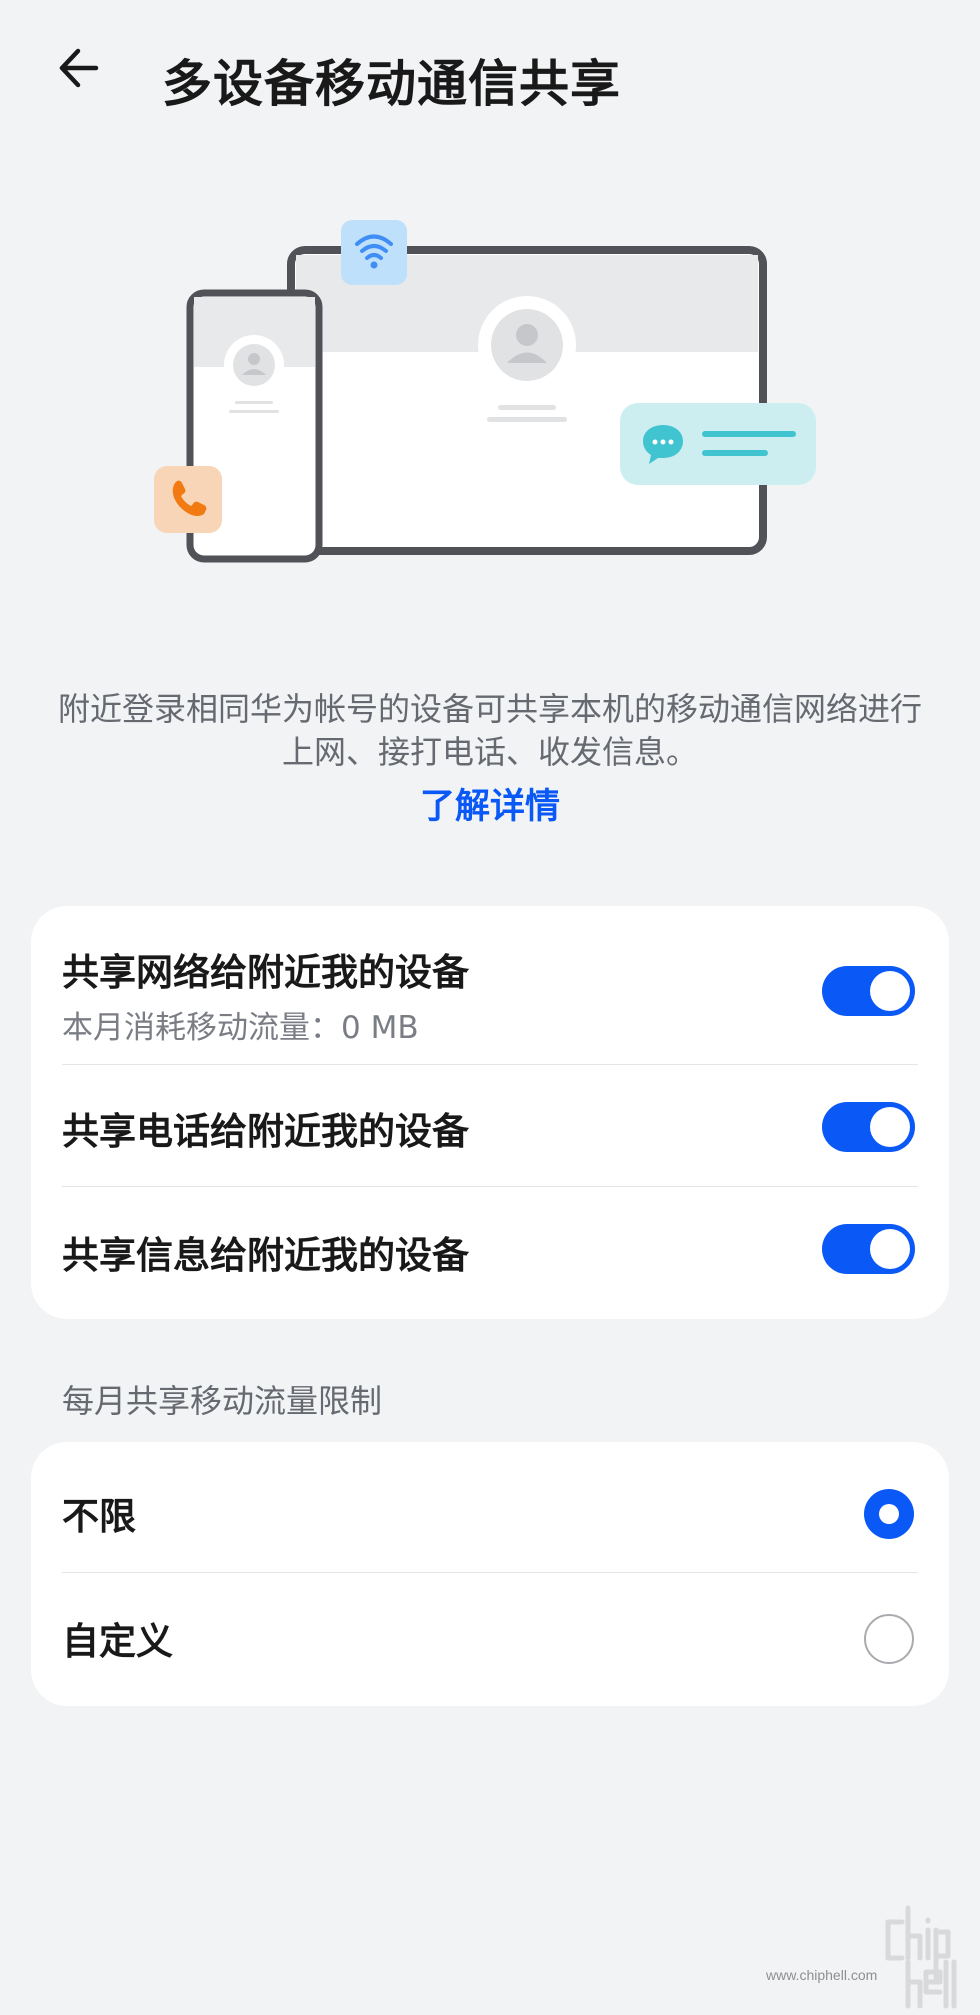 This screenshot has width=980, height=2015. Describe the element at coordinates (889, 1639) in the screenshot. I see `option-custom-radio` at that location.